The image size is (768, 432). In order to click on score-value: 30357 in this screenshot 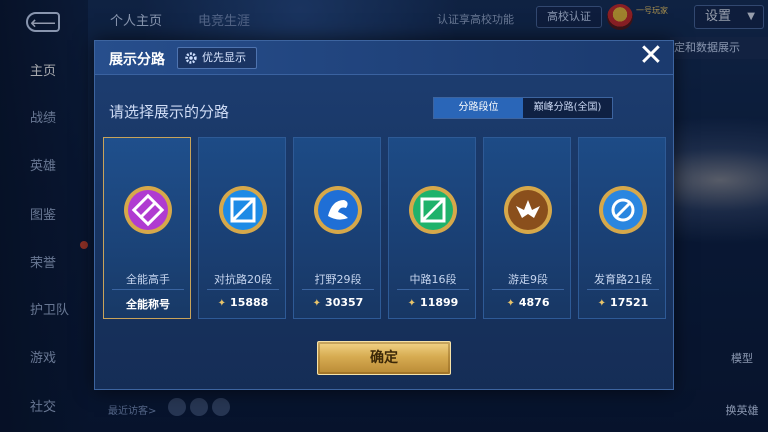, I will do `click(344, 302)`.